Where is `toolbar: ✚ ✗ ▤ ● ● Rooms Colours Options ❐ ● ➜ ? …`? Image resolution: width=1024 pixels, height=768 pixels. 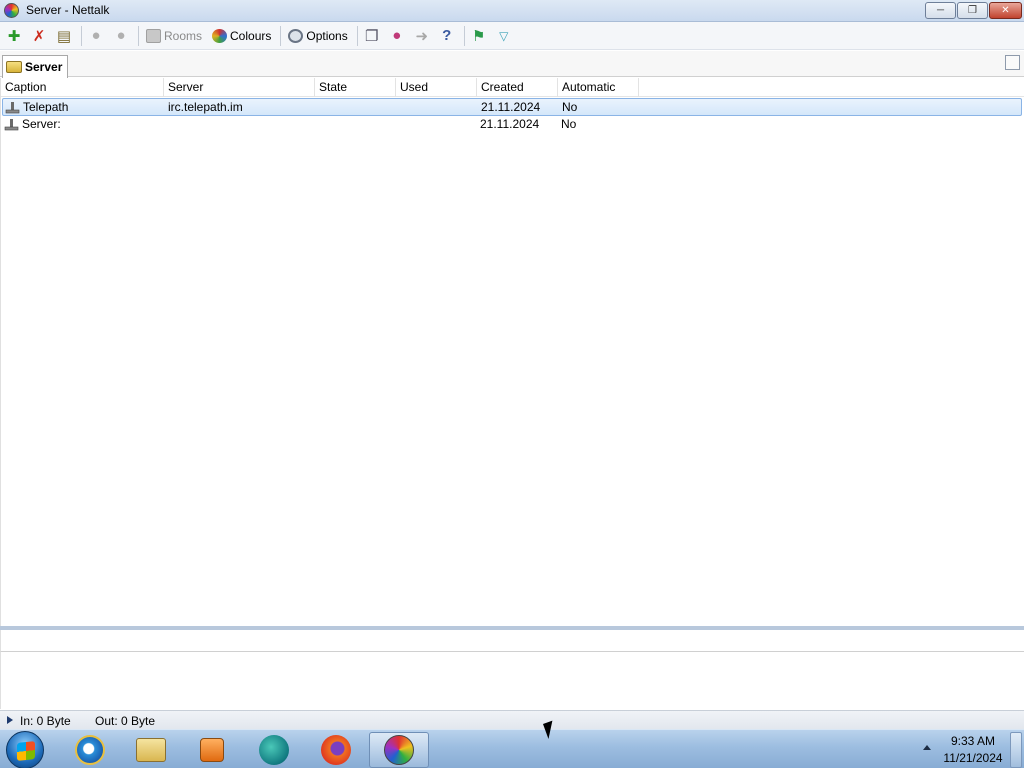 toolbar: ✚ ✗ ▤ ● ● Rooms Colours Options ❐ ● ➜ ? … is located at coordinates (512, 36).